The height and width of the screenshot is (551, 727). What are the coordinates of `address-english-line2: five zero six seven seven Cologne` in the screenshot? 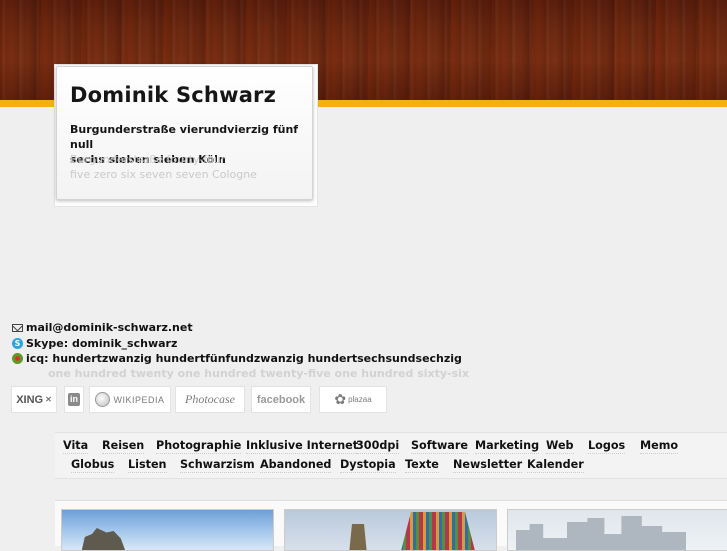 It's located at (163, 174).